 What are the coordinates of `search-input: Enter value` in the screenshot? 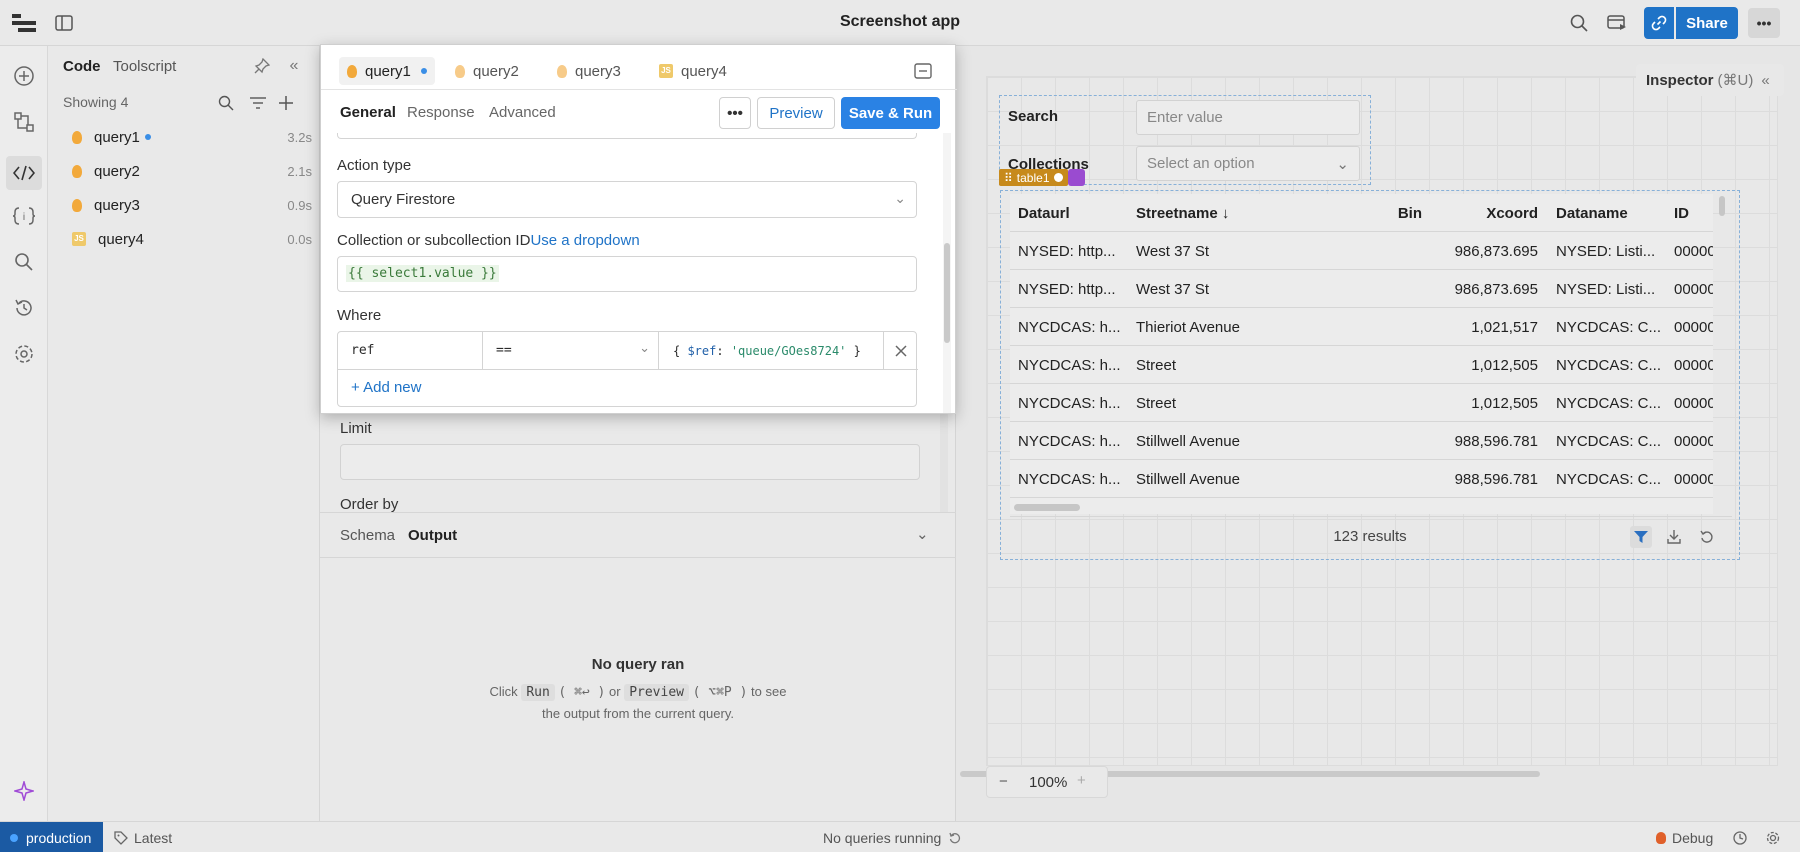 It's located at (1248, 117).